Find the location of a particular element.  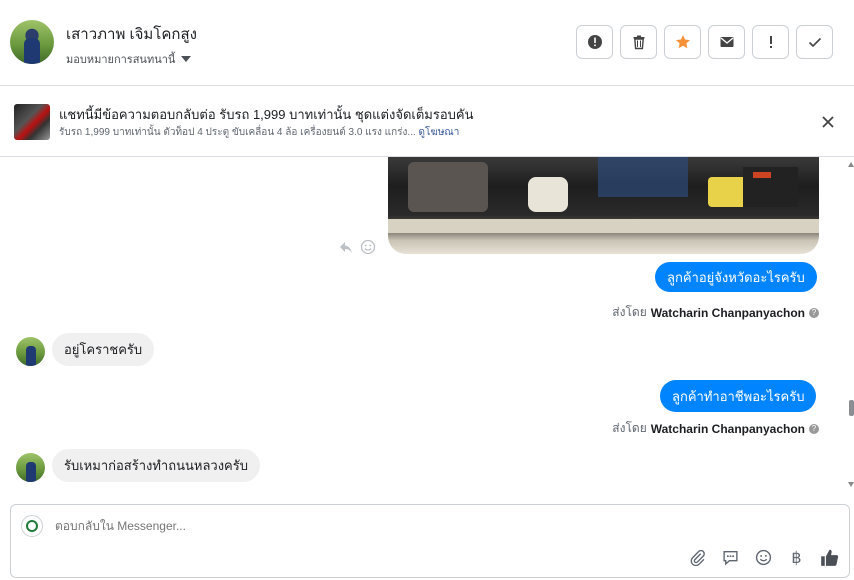

contact-name: เสาวภาพ เจิมโคกสูง is located at coordinates (131, 34).